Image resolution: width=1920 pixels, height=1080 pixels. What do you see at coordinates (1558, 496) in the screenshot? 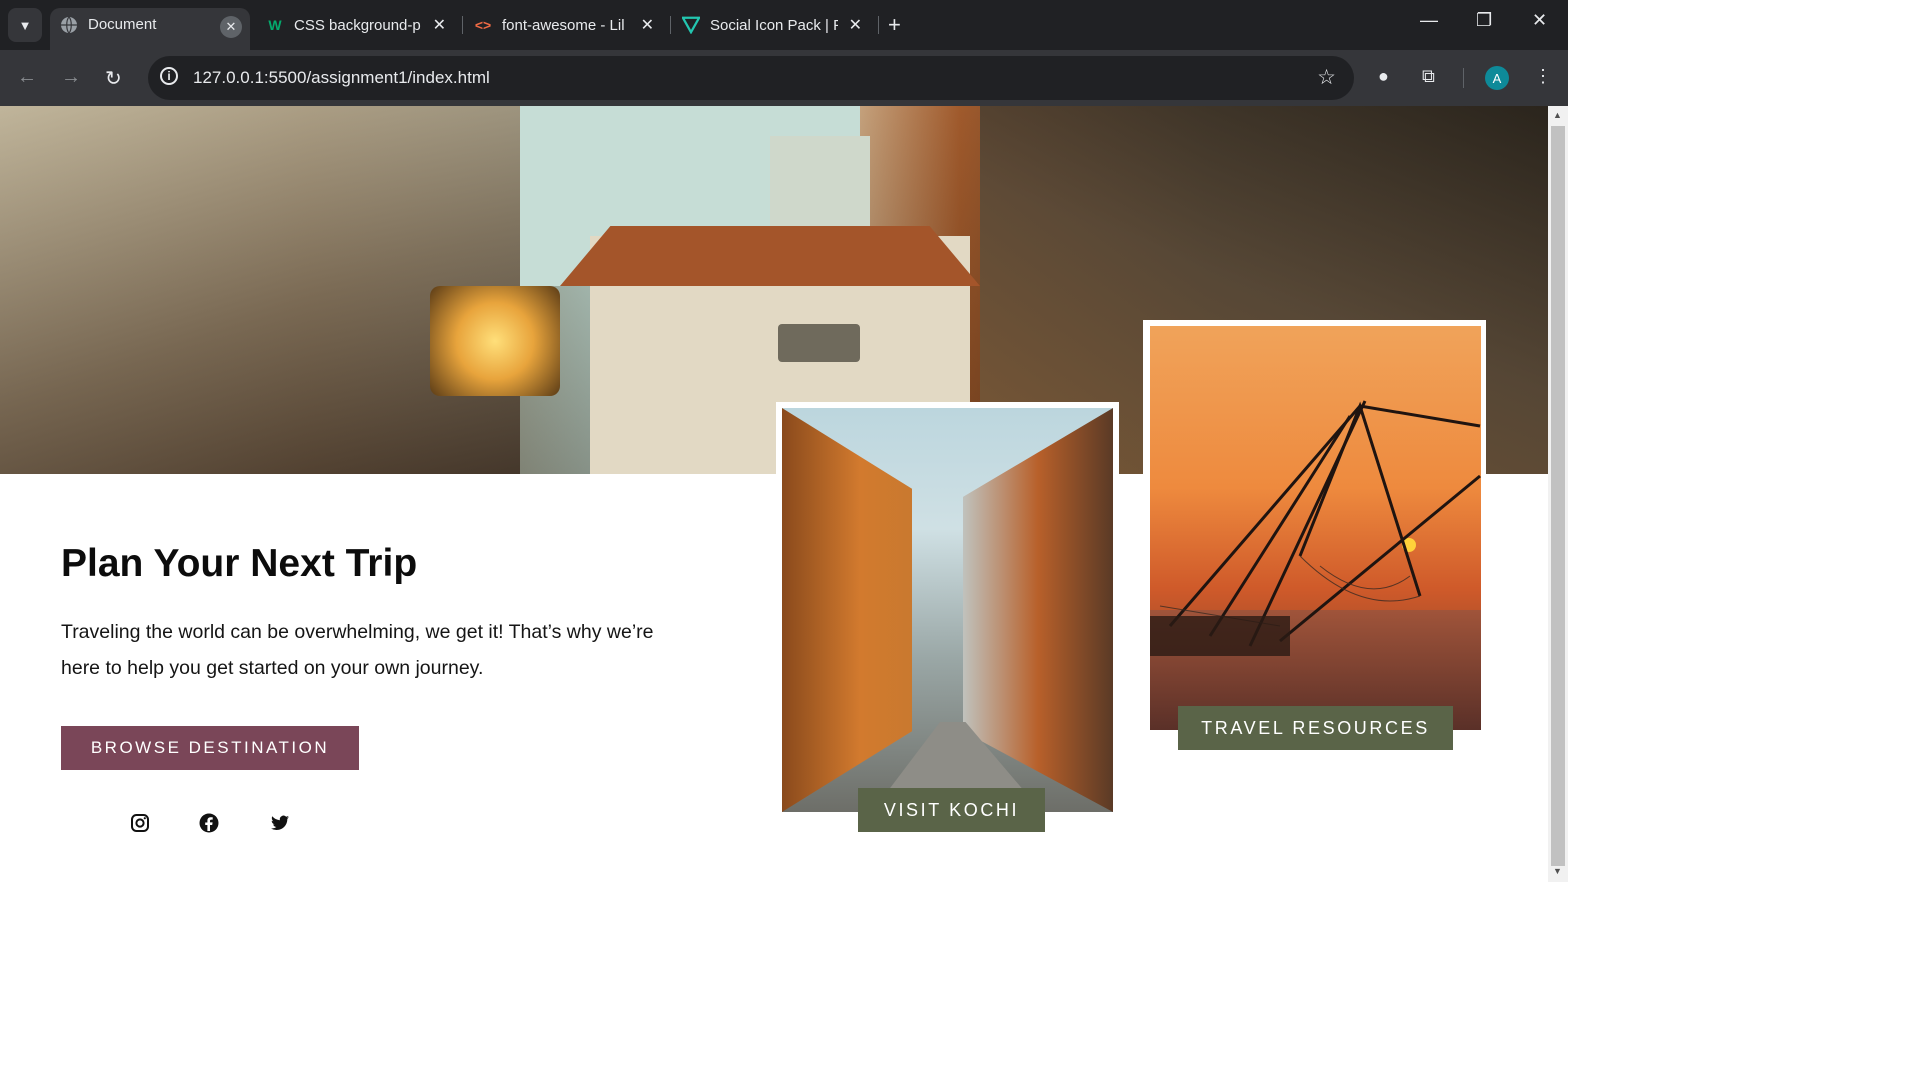
I see `scrollbar-thumb` at bounding box center [1558, 496].